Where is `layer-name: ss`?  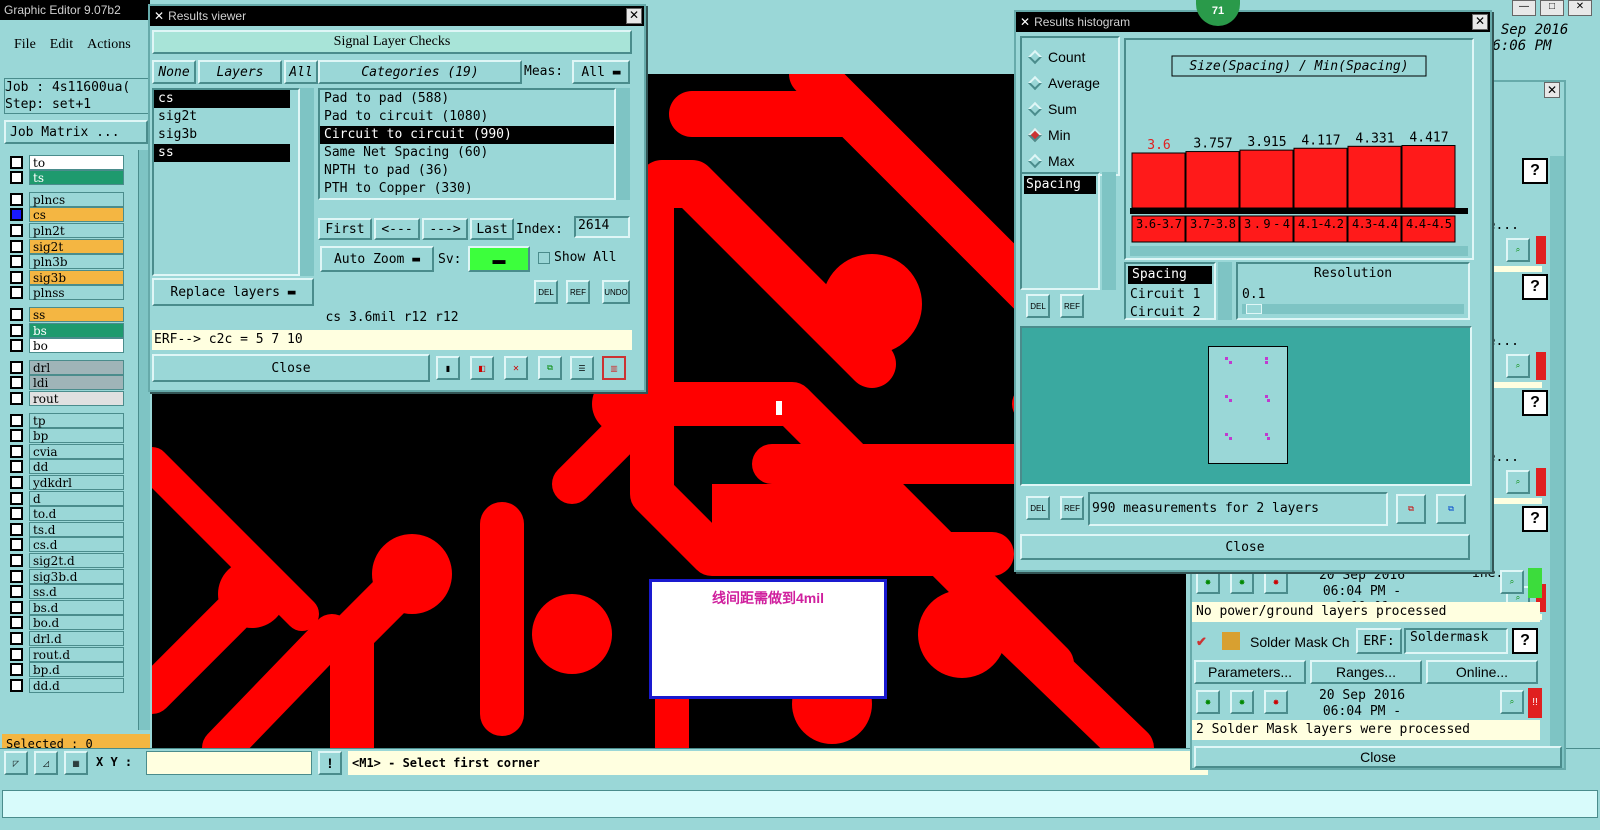 layer-name: ss is located at coordinates (76, 314).